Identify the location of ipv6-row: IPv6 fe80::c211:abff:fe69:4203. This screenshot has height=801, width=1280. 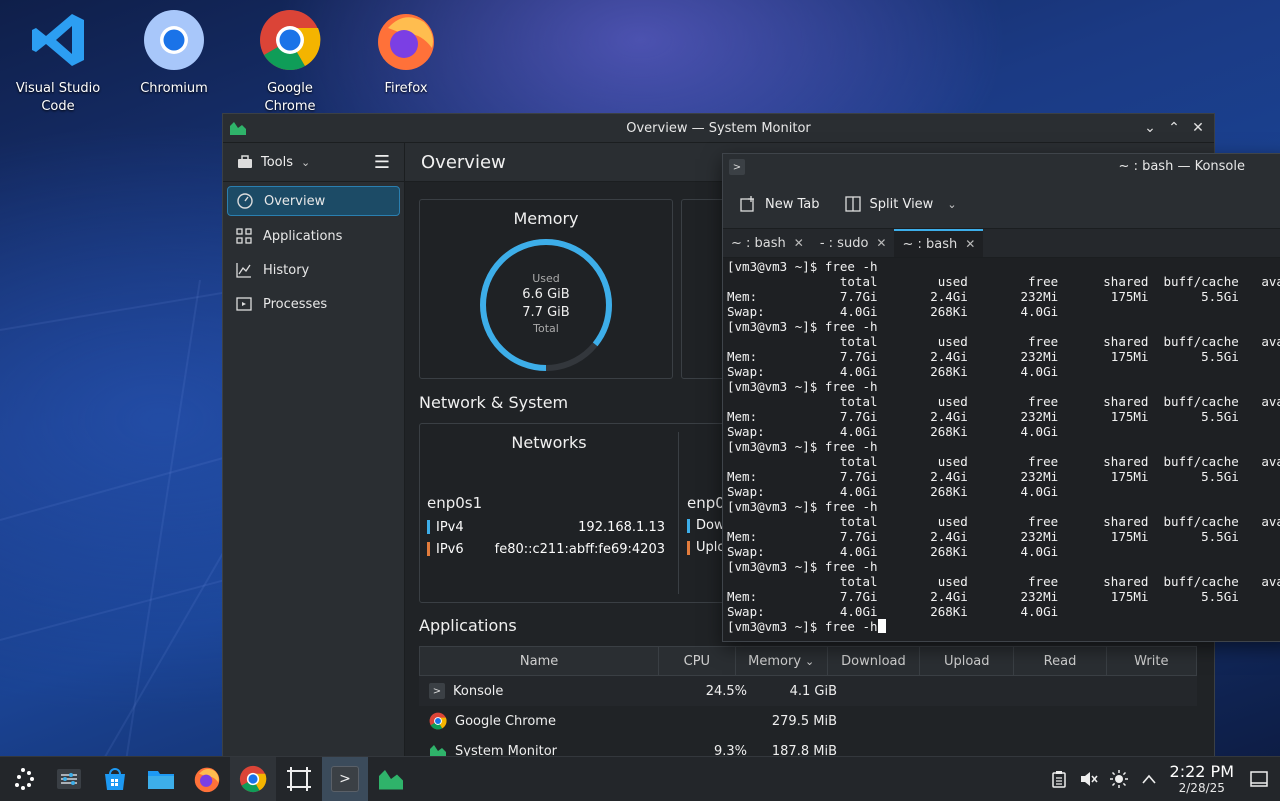
(546, 549).